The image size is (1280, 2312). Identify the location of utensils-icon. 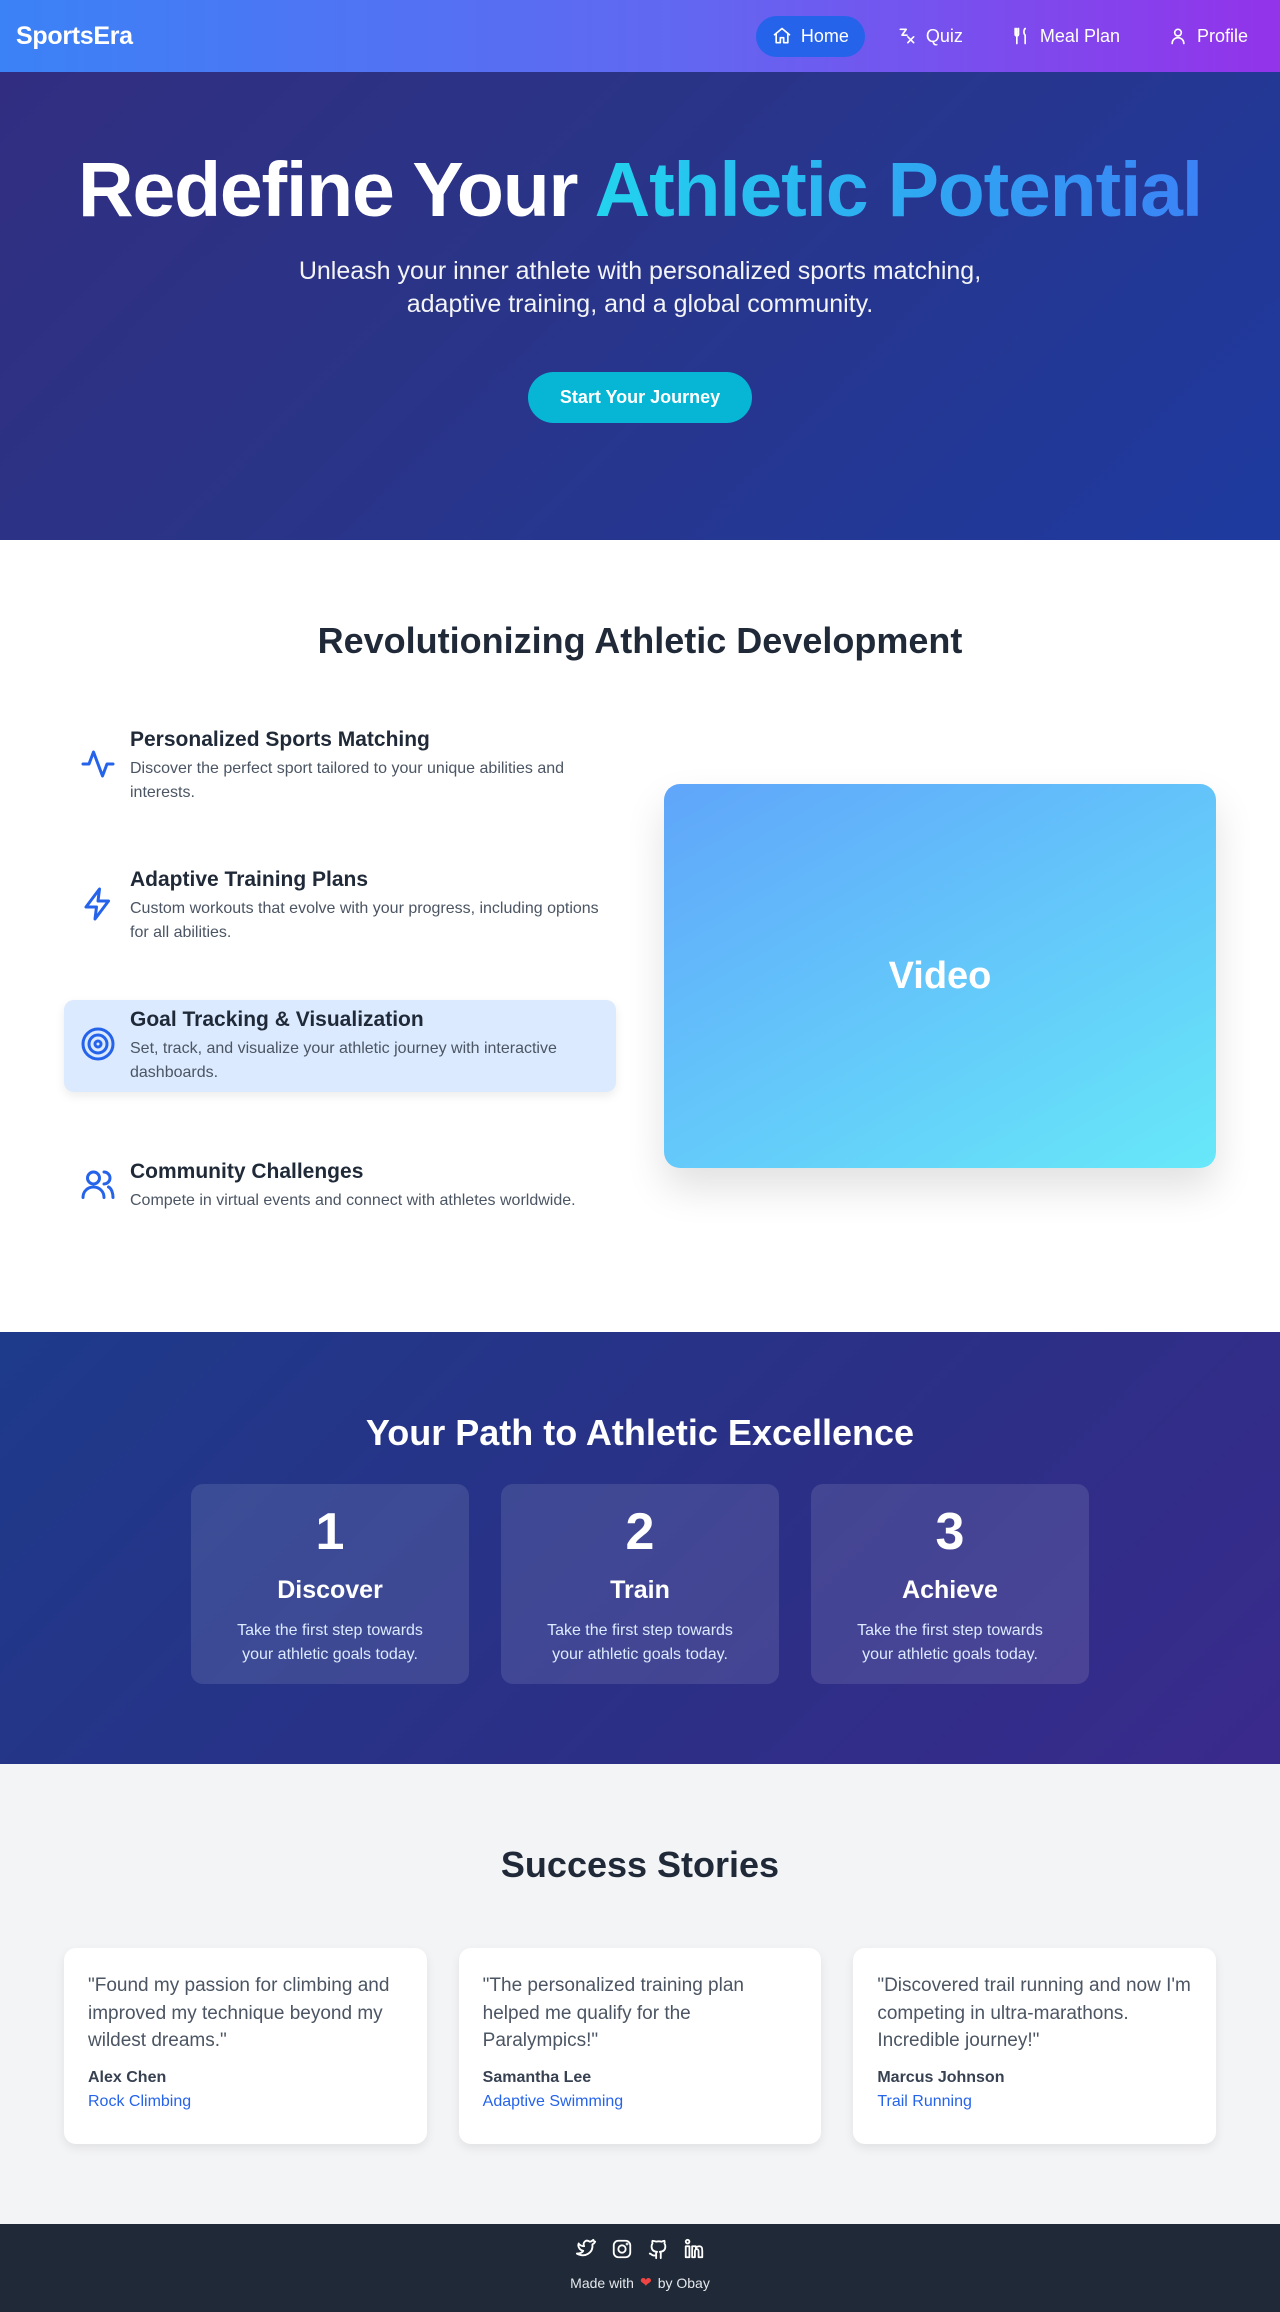
(1020, 36).